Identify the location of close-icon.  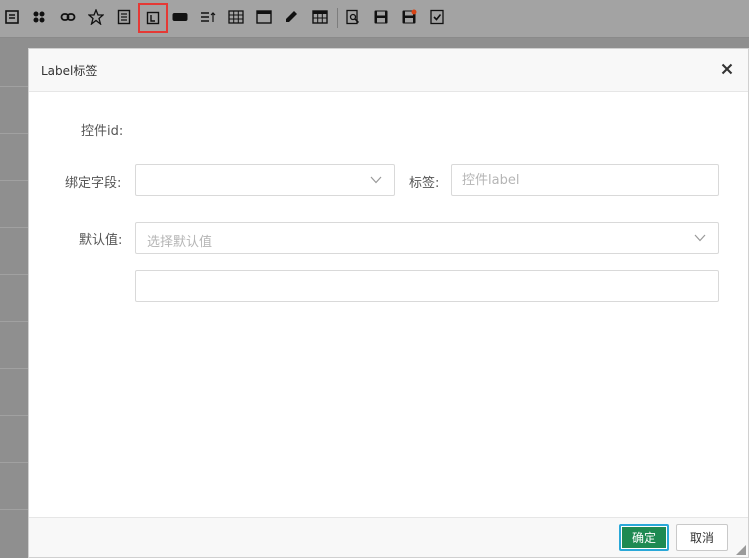
(727, 69).